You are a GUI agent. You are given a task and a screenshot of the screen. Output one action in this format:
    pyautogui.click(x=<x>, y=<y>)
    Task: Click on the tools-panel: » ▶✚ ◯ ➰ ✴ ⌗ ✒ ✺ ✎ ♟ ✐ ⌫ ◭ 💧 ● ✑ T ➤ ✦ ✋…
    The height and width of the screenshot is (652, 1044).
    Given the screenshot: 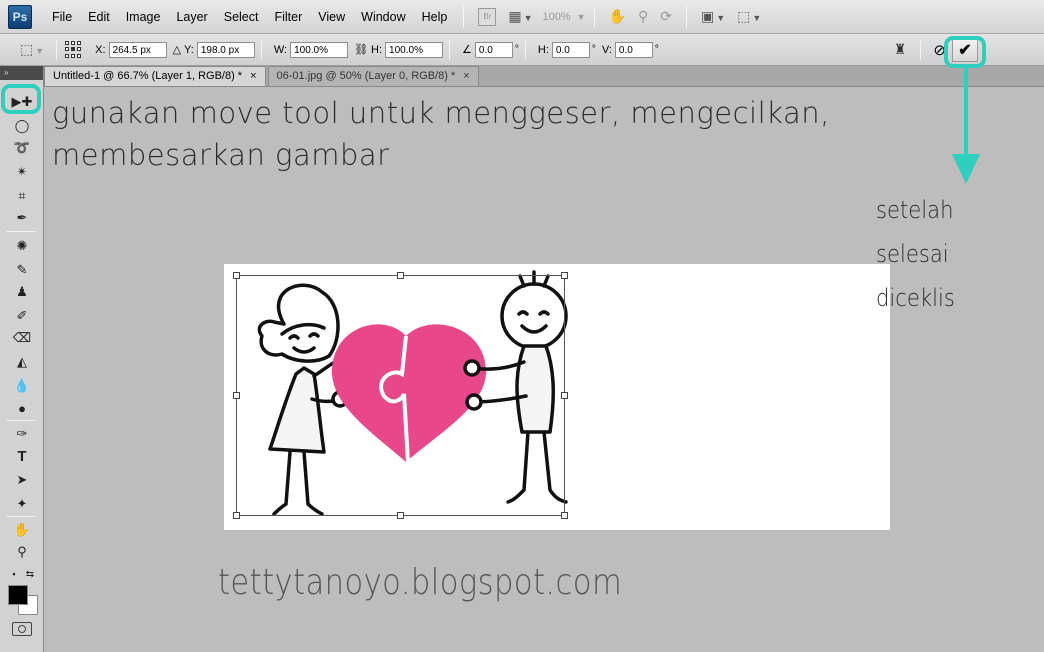 What is the action you would take?
    pyautogui.click(x=22, y=359)
    